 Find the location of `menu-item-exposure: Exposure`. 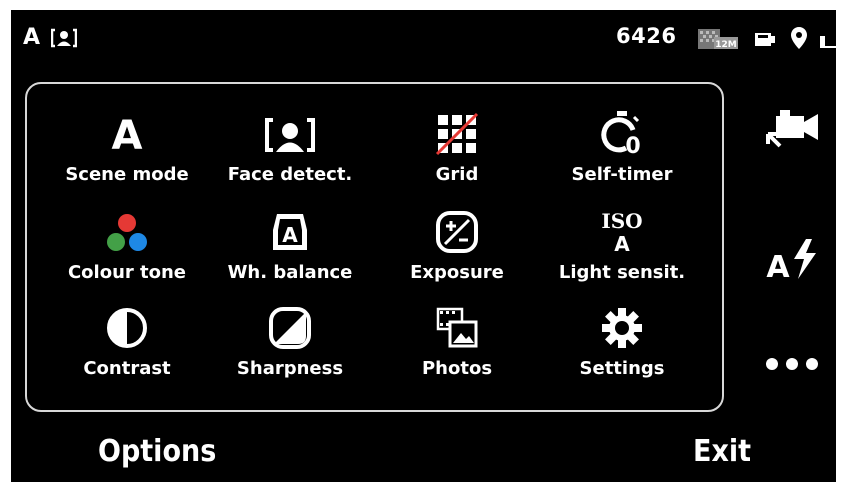

menu-item-exposure: Exposure is located at coordinates (457, 250).